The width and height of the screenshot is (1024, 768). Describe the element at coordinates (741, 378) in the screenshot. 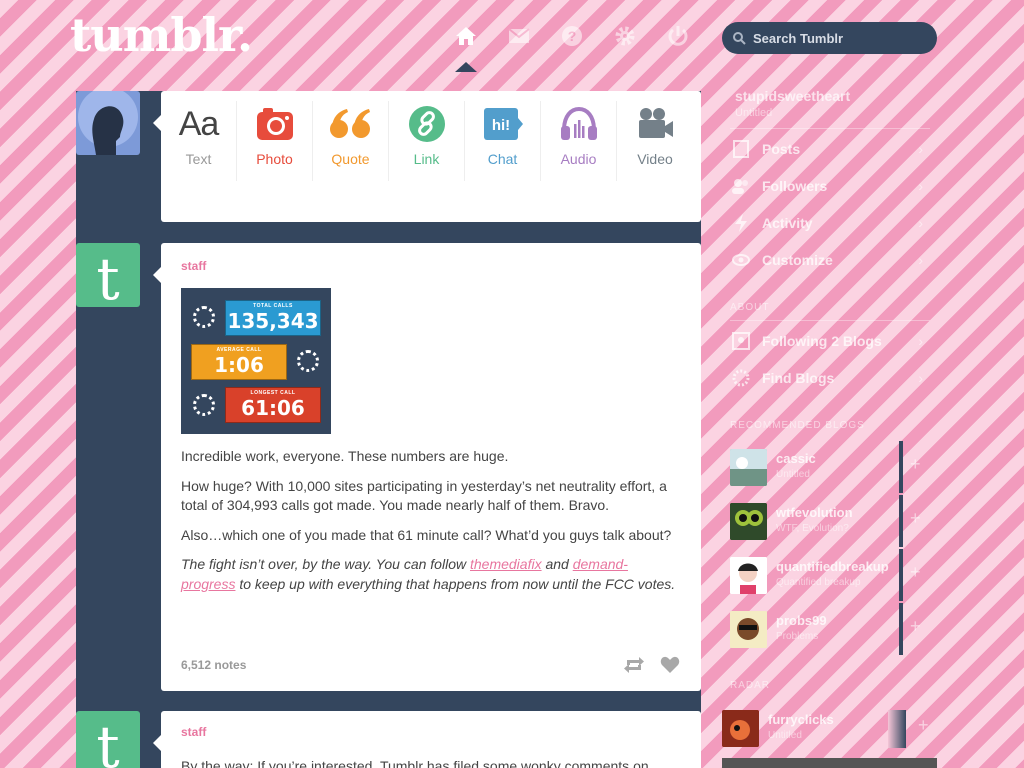

I see `find-blogs-icon` at that location.